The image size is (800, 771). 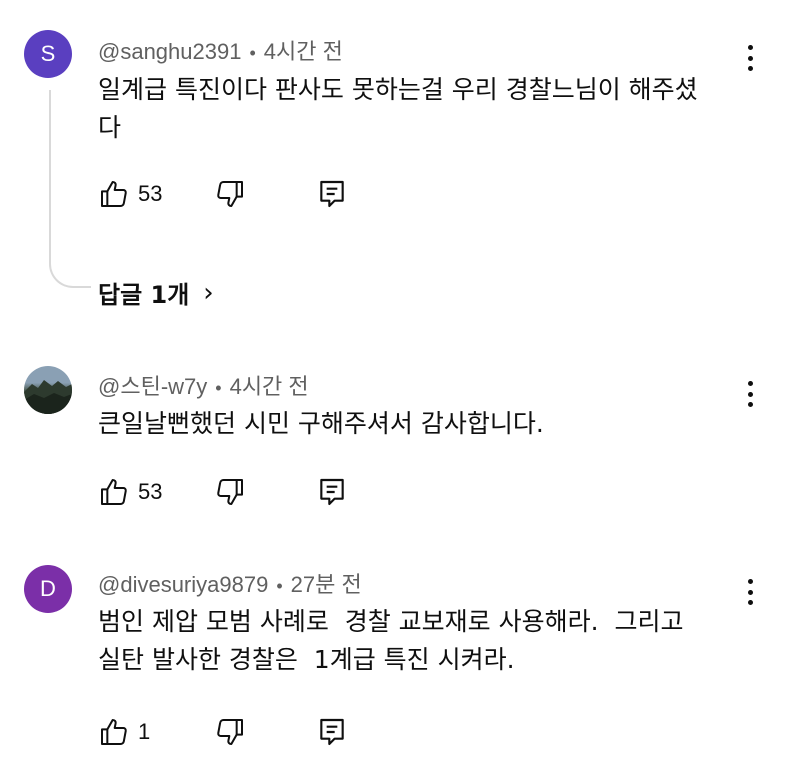 I want to click on comment-meta: @sanghu2391 • 4시간 전, so click(x=220, y=50).